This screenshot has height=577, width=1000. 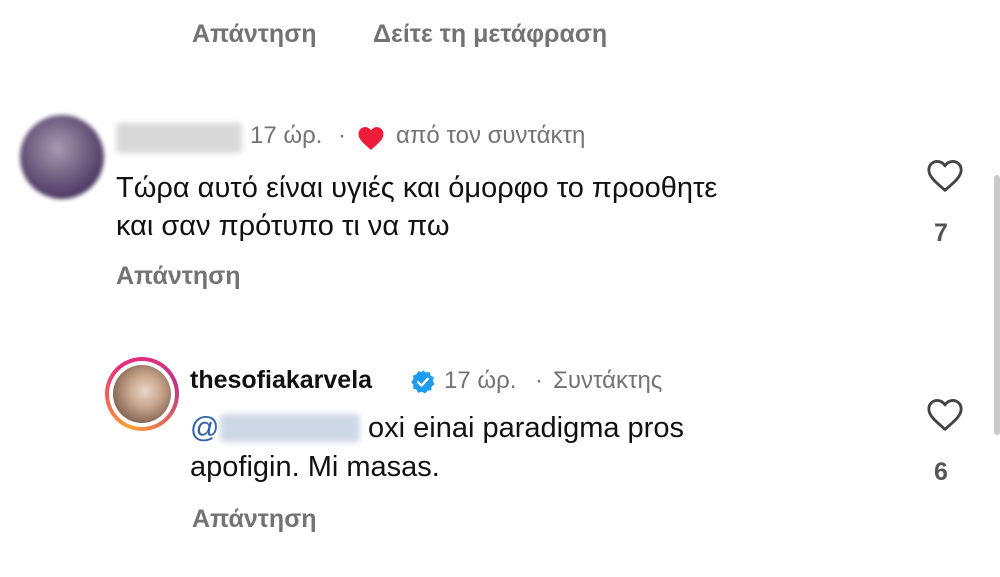 What do you see at coordinates (281, 380) in the screenshot?
I see `username: thesofiakarvela` at bounding box center [281, 380].